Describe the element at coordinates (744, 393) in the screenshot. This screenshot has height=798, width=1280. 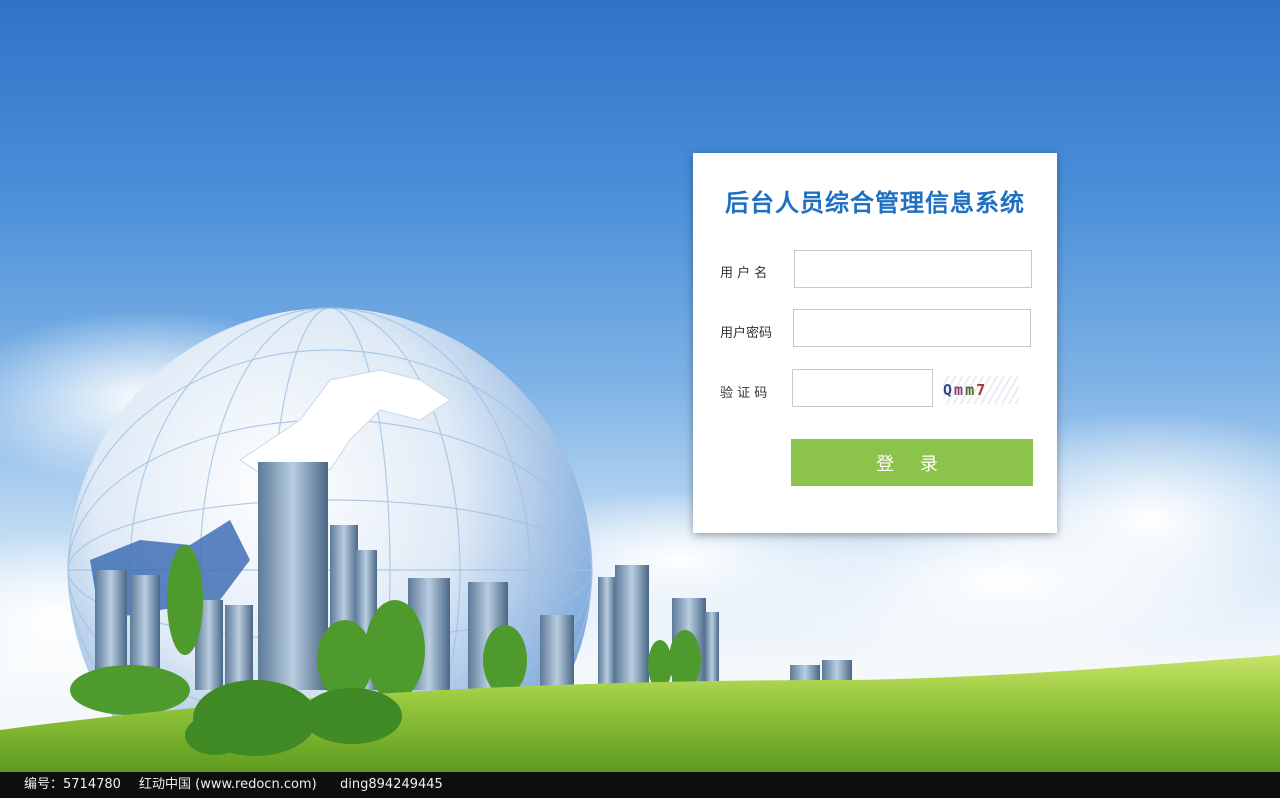
I see `captcha-label: 验 证 码` at that location.